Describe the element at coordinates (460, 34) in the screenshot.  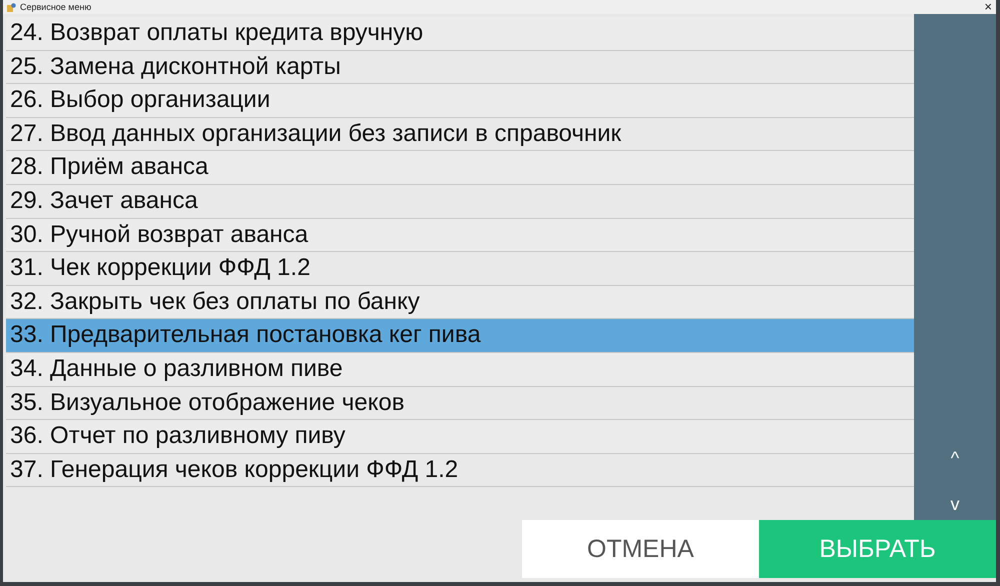
I see `menu-item: 24. Возврат оплаты кредита вручную` at that location.